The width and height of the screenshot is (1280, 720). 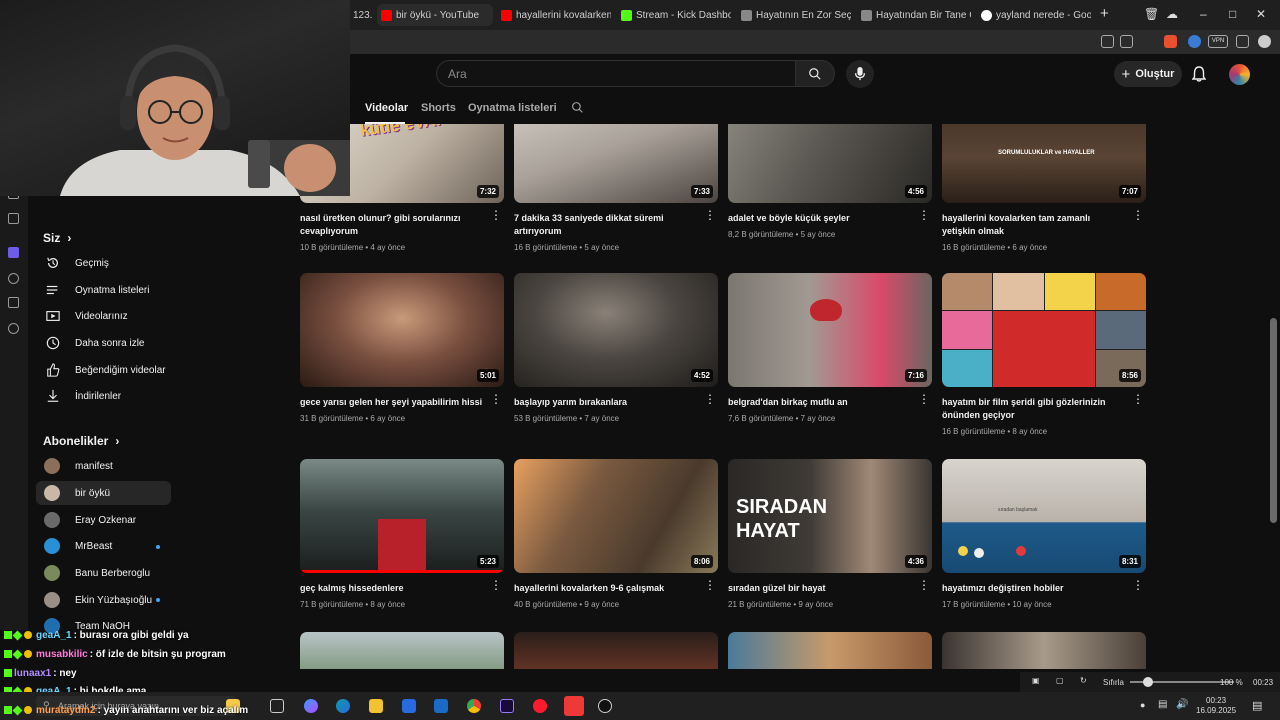 What do you see at coordinates (103, 573) in the screenshot?
I see `subscription-item: Banu Berberoglu` at bounding box center [103, 573].